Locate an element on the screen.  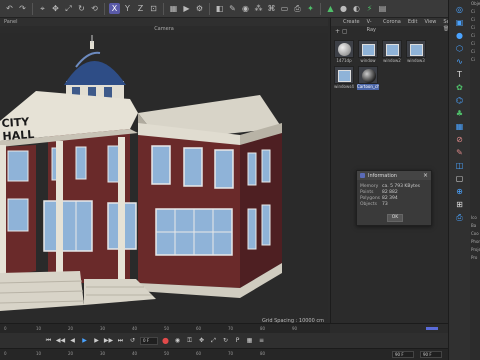
cube-icon: ◧ is located at coordinates (219, 8).